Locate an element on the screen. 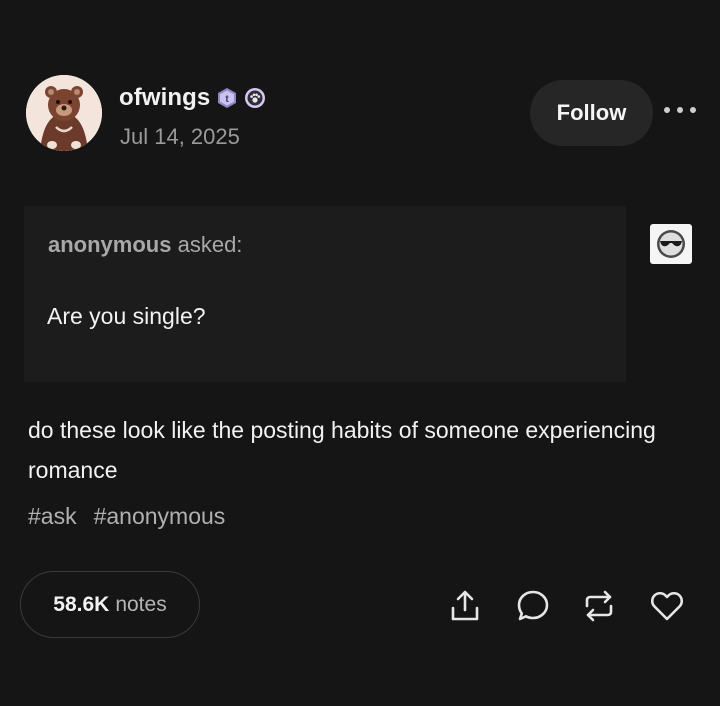  reblog-icon is located at coordinates (599, 606).